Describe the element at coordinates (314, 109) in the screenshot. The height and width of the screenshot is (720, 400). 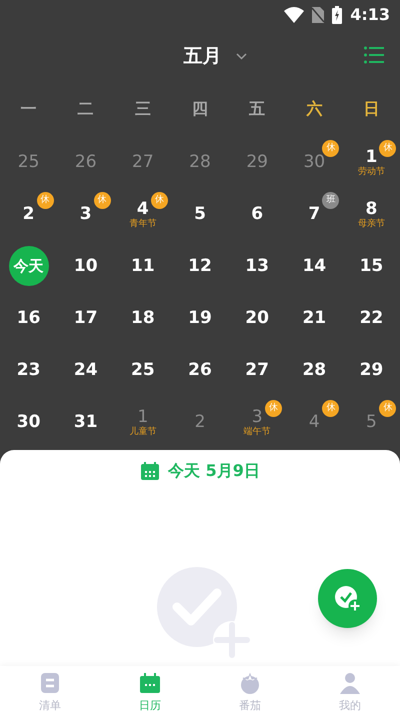
I see `weekday-label: 六` at that location.